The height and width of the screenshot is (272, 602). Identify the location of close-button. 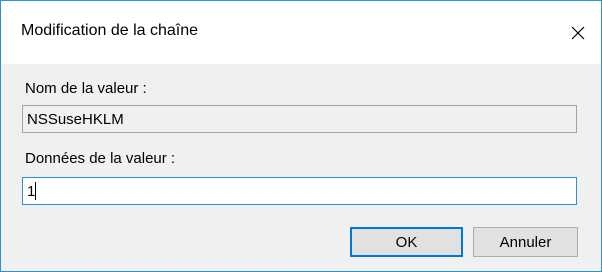
(578, 32).